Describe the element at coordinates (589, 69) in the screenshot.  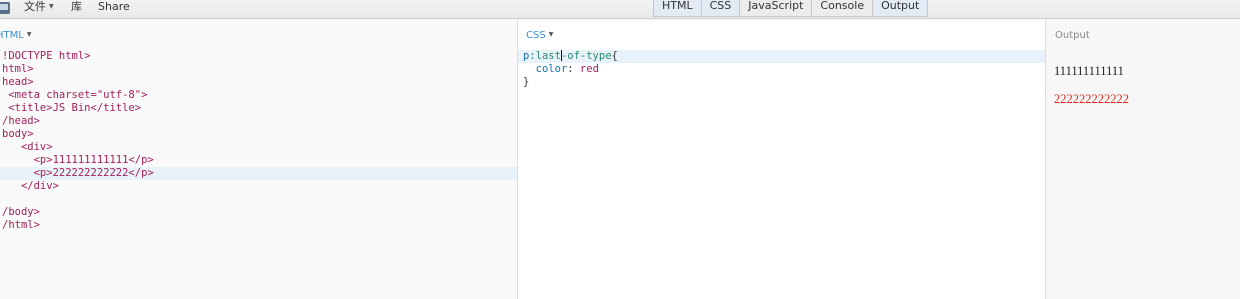
I see `css-value: red` at that location.